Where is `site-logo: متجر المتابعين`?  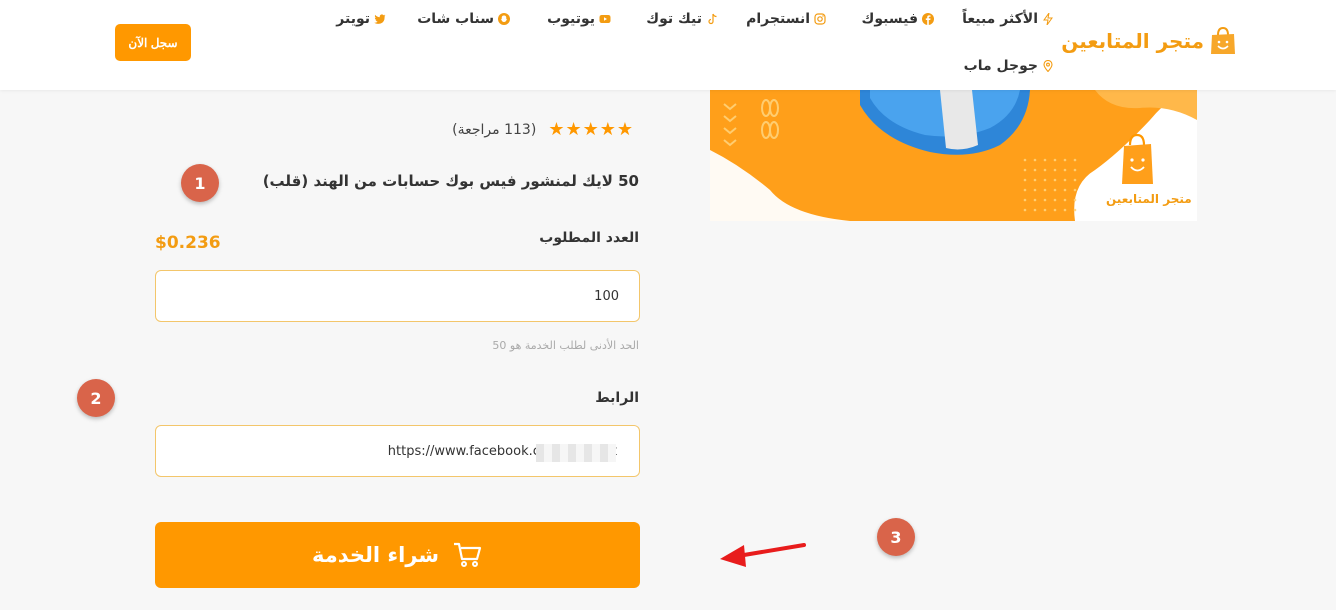 site-logo: متجر المتابعين is located at coordinates (1148, 41).